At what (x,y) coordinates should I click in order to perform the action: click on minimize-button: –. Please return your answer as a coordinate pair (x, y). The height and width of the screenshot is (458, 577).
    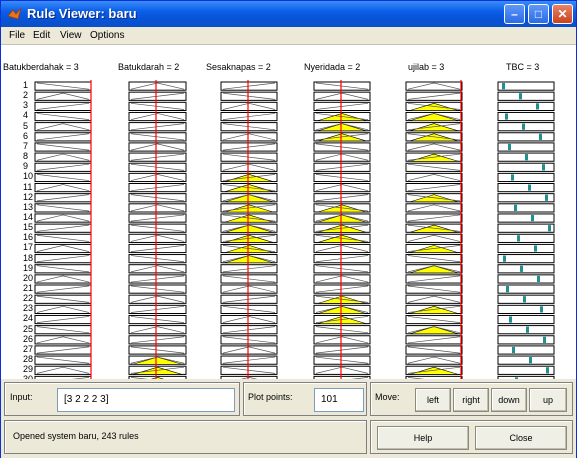
    Looking at the image, I should click on (514, 14).